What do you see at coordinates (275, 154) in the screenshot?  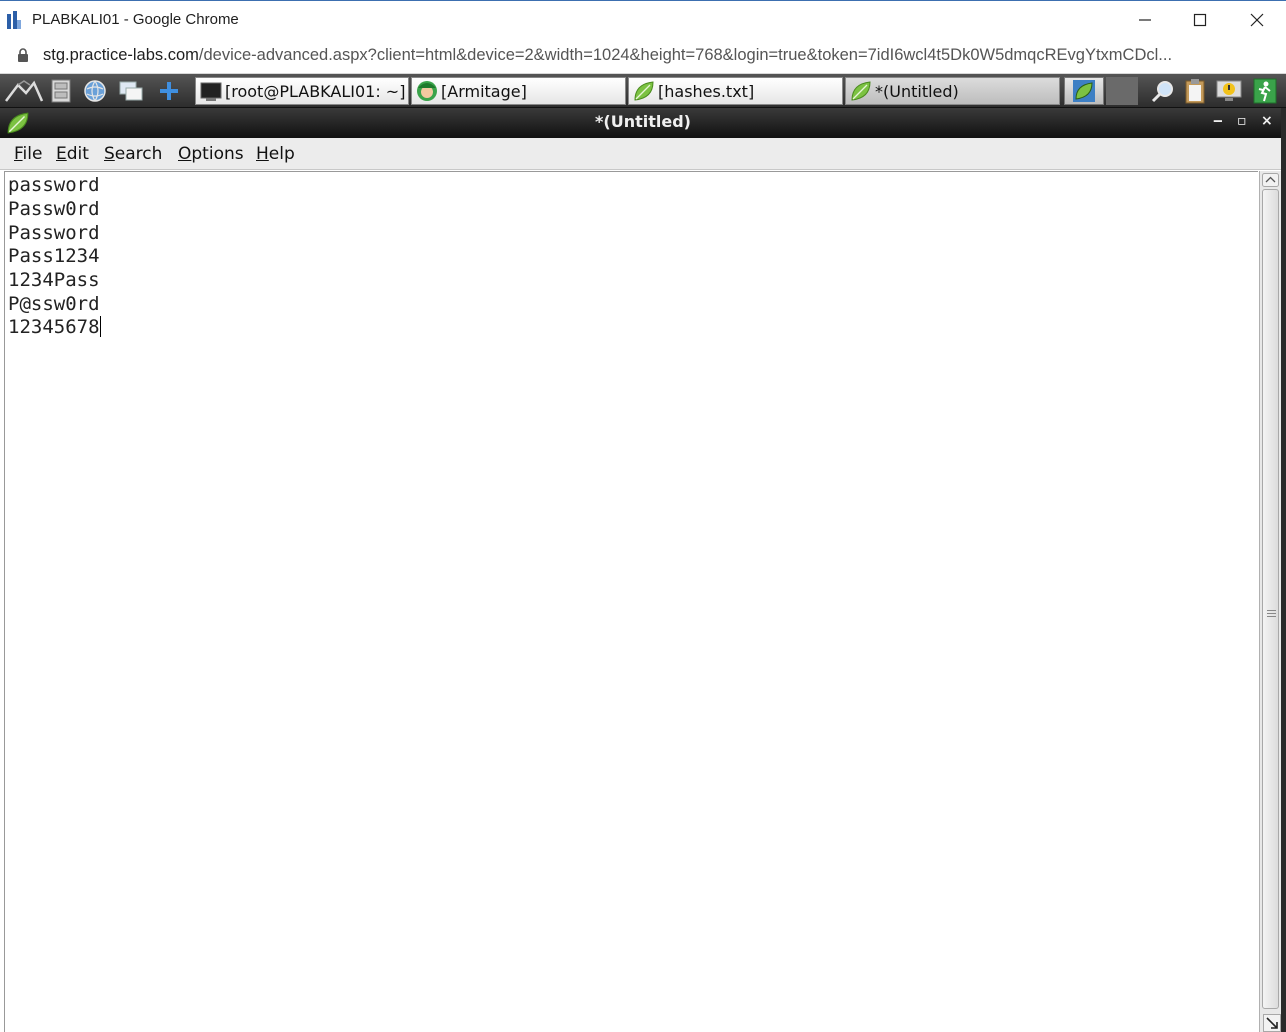 I see `menu-help: Help` at bounding box center [275, 154].